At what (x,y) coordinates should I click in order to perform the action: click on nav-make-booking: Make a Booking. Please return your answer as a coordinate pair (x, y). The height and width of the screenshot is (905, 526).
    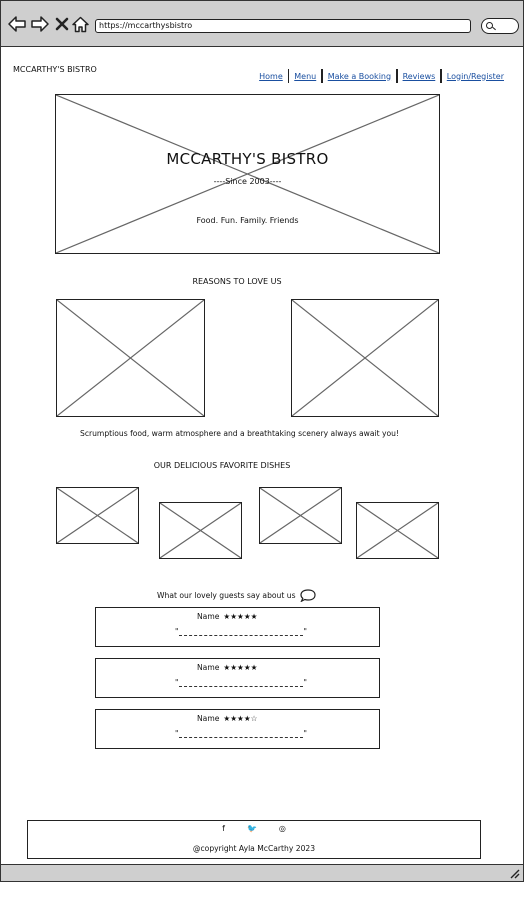
    Looking at the image, I should click on (359, 76).